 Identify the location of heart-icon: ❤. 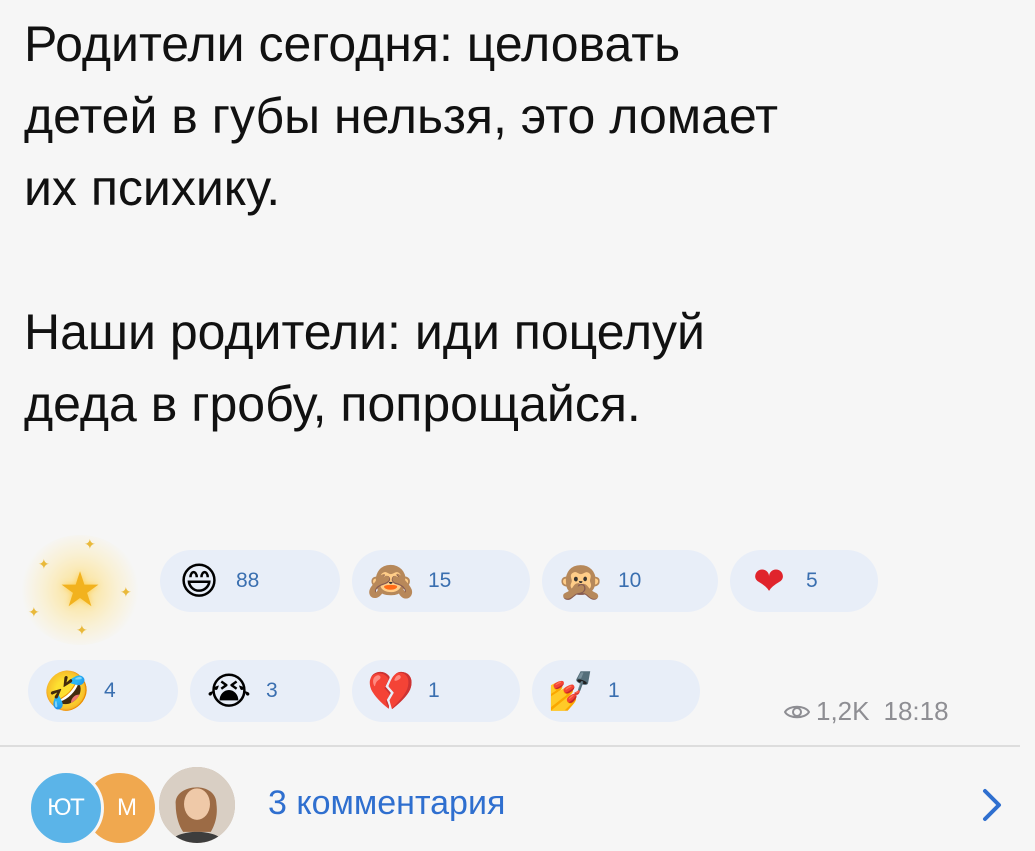
(769, 581).